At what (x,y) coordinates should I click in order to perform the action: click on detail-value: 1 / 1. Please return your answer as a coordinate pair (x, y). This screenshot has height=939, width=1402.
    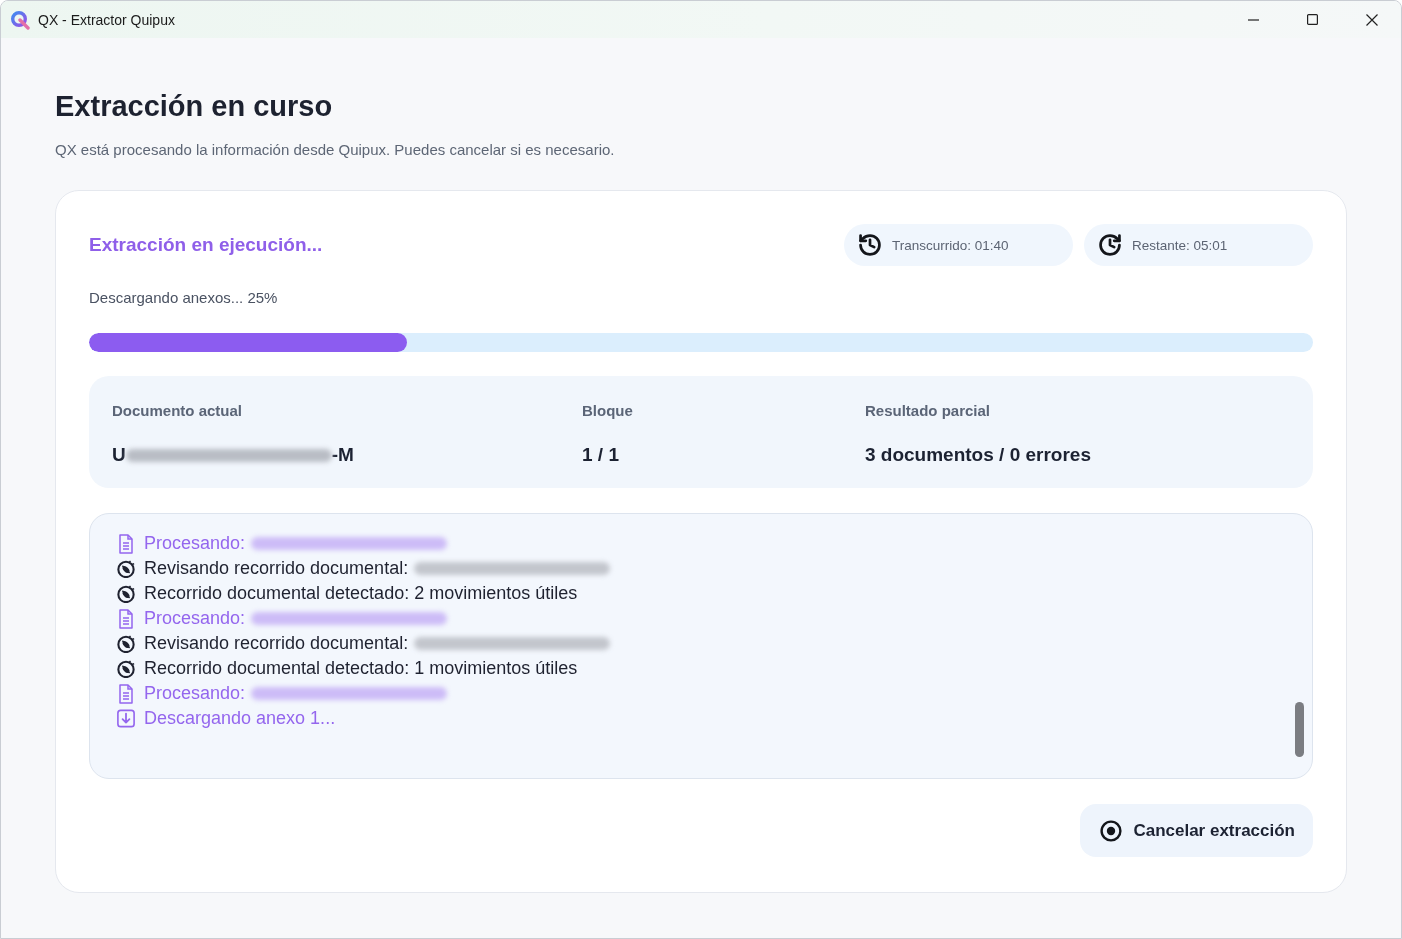
    Looking at the image, I should click on (600, 455).